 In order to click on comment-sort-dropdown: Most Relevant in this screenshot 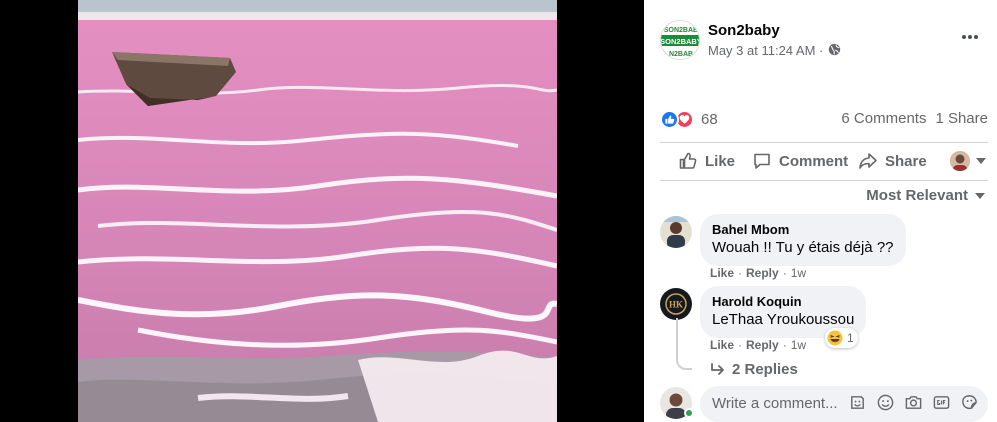, I will do `click(925, 195)`.